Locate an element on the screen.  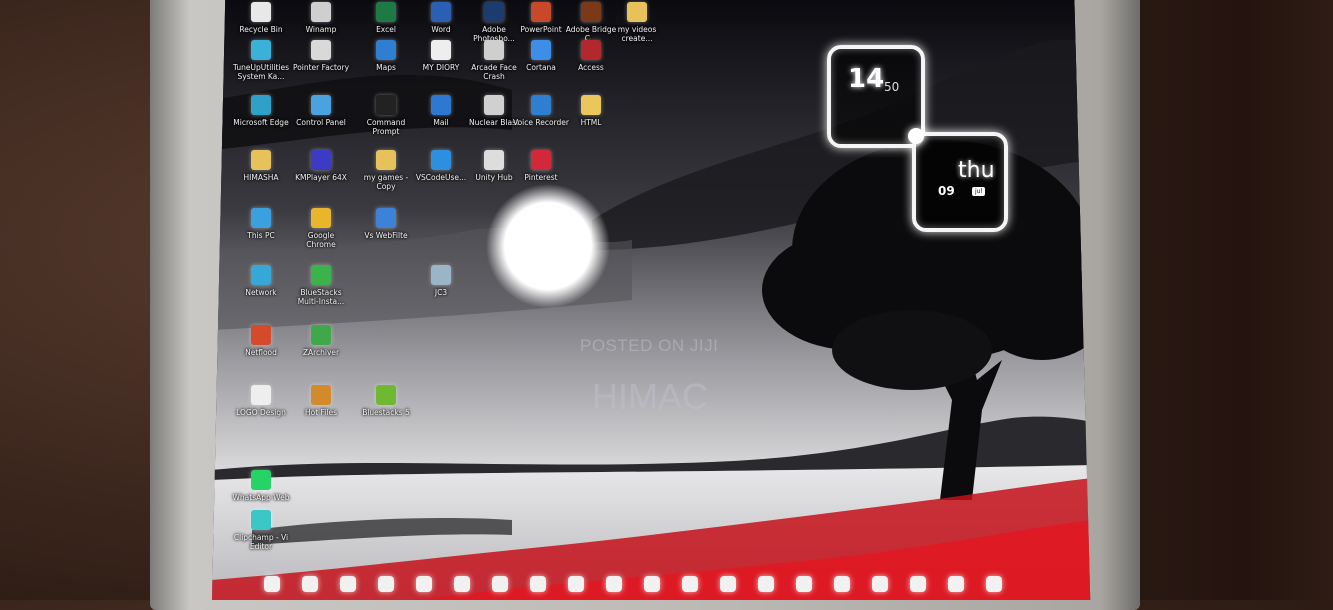
desktop-icon-label: Microsoft Edge is located at coordinates (261, 122).